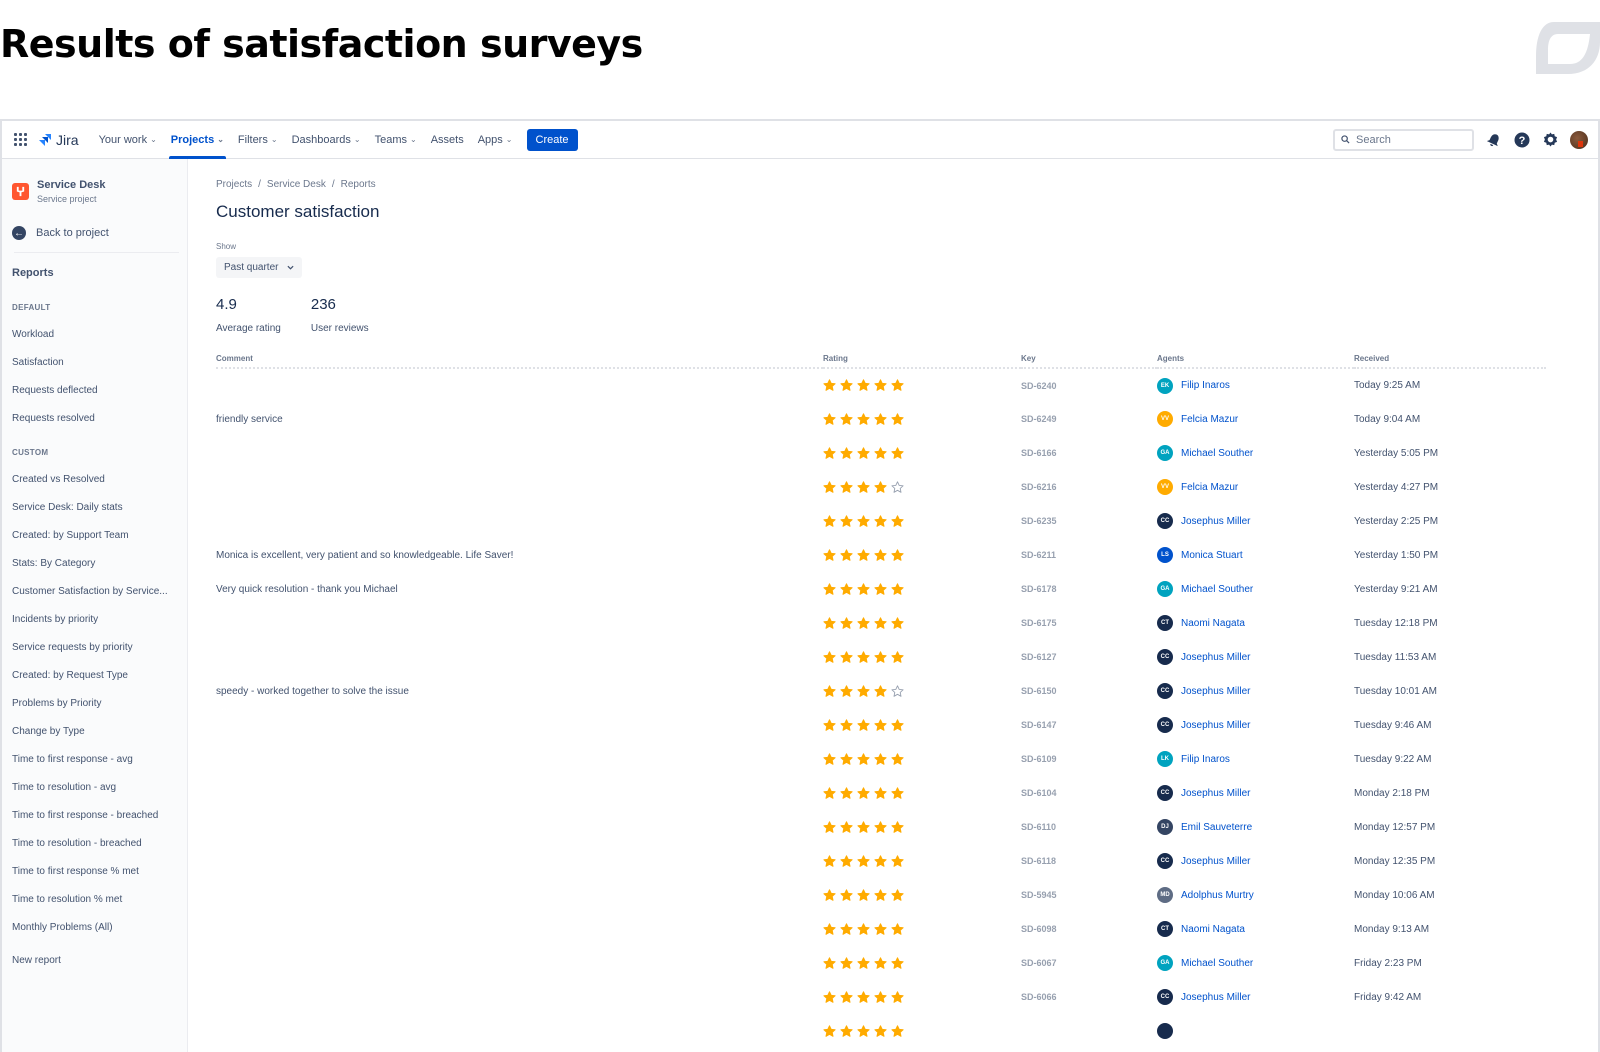  I want to click on sidebar-item-time-to-resolution-met: Time to resolution % met, so click(95, 899).